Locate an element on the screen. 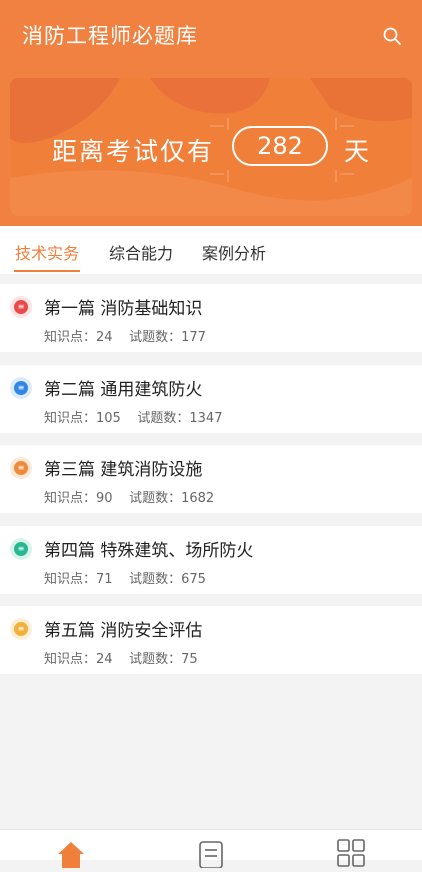  subject-tabs: 技术实务 综合能力 案例分析 is located at coordinates (211, 250).